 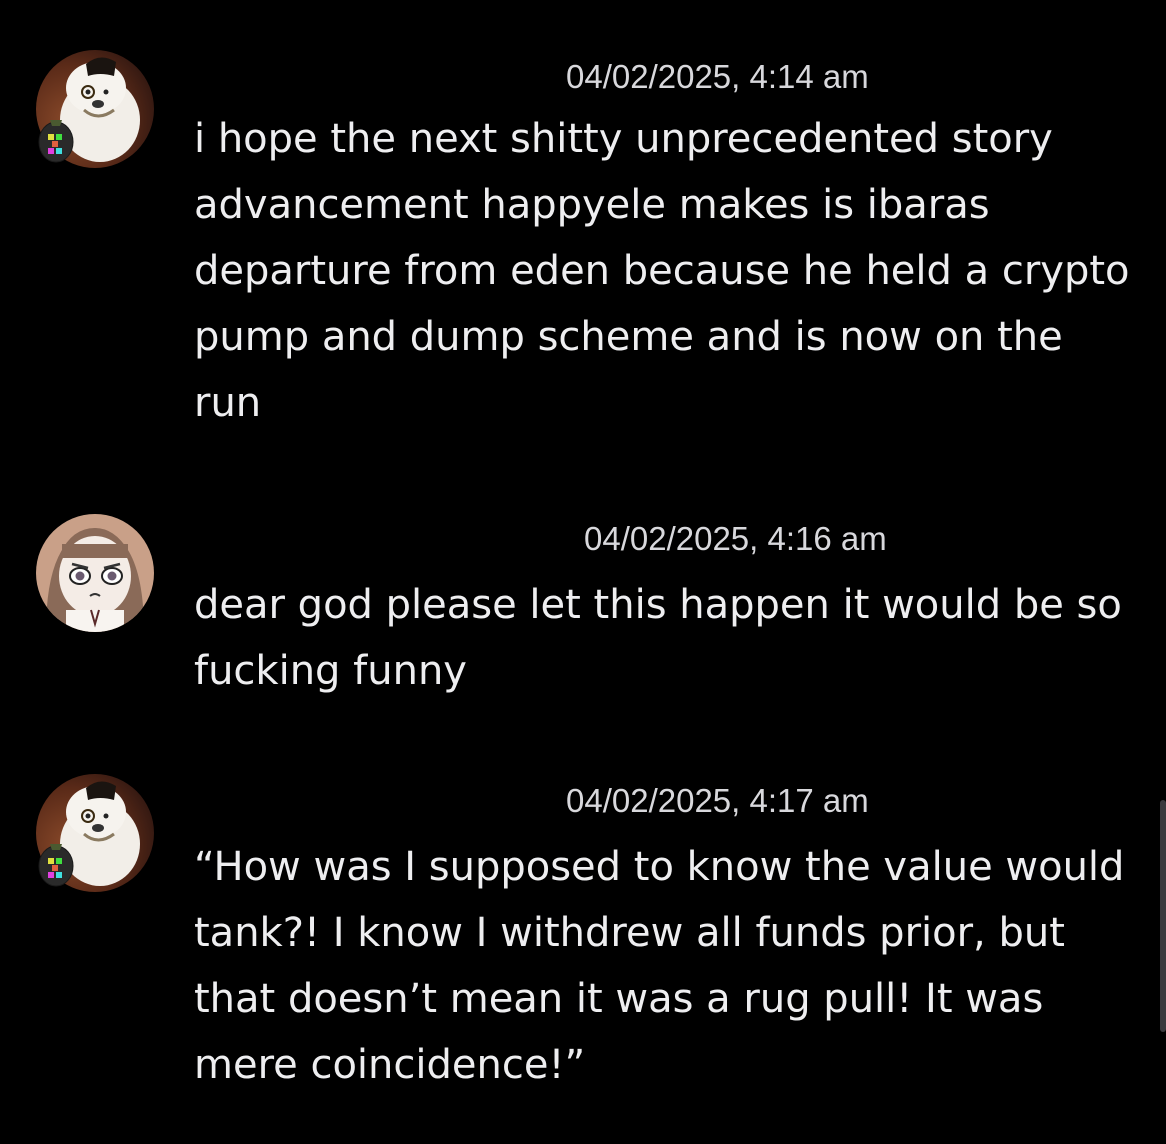 I want to click on message-header: 04/02/2025, 4:17 am, so click(x=644, y=802).